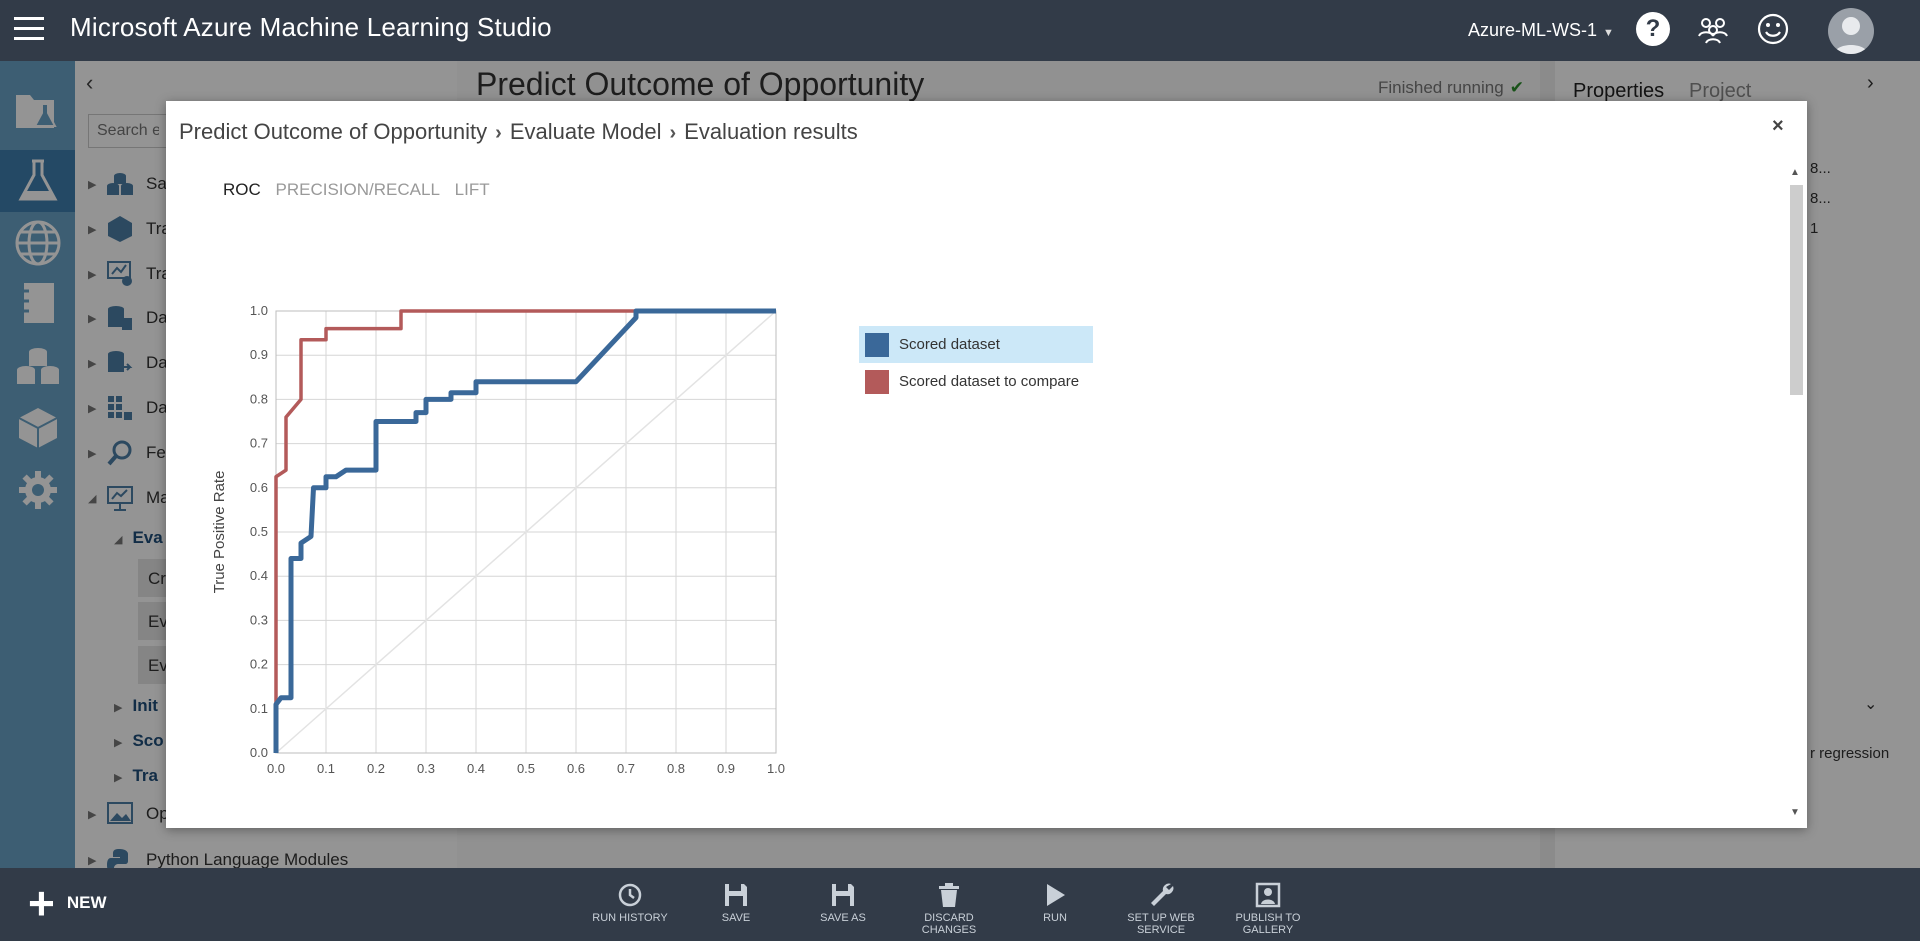 This screenshot has width=1920, height=941. What do you see at coordinates (586, 131) in the screenshot?
I see `breadcrumb-module: Evaluate Model` at bounding box center [586, 131].